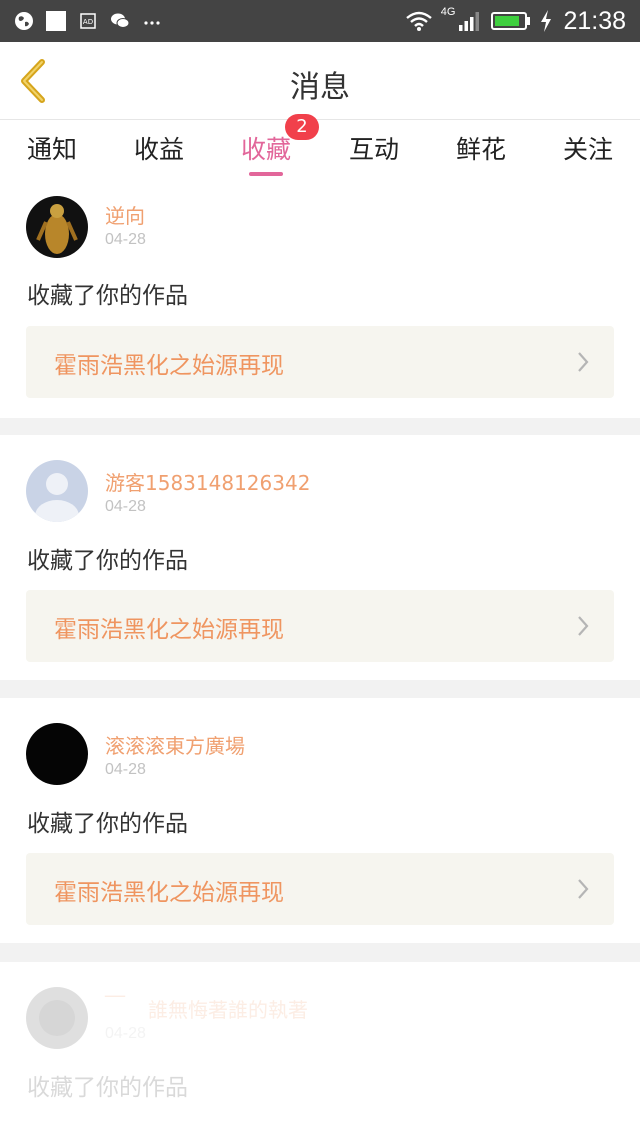 This screenshot has height=1138, width=640. What do you see at coordinates (320, 21) in the screenshot?
I see `status-bar: AD 4G 21:38` at bounding box center [320, 21].